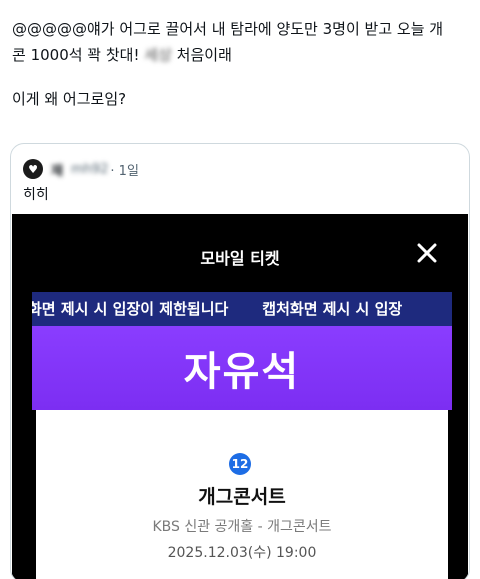  What do you see at coordinates (69, 99) in the screenshot?
I see `post-line-3: 이게 왜 어그로임?` at bounding box center [69, 99].